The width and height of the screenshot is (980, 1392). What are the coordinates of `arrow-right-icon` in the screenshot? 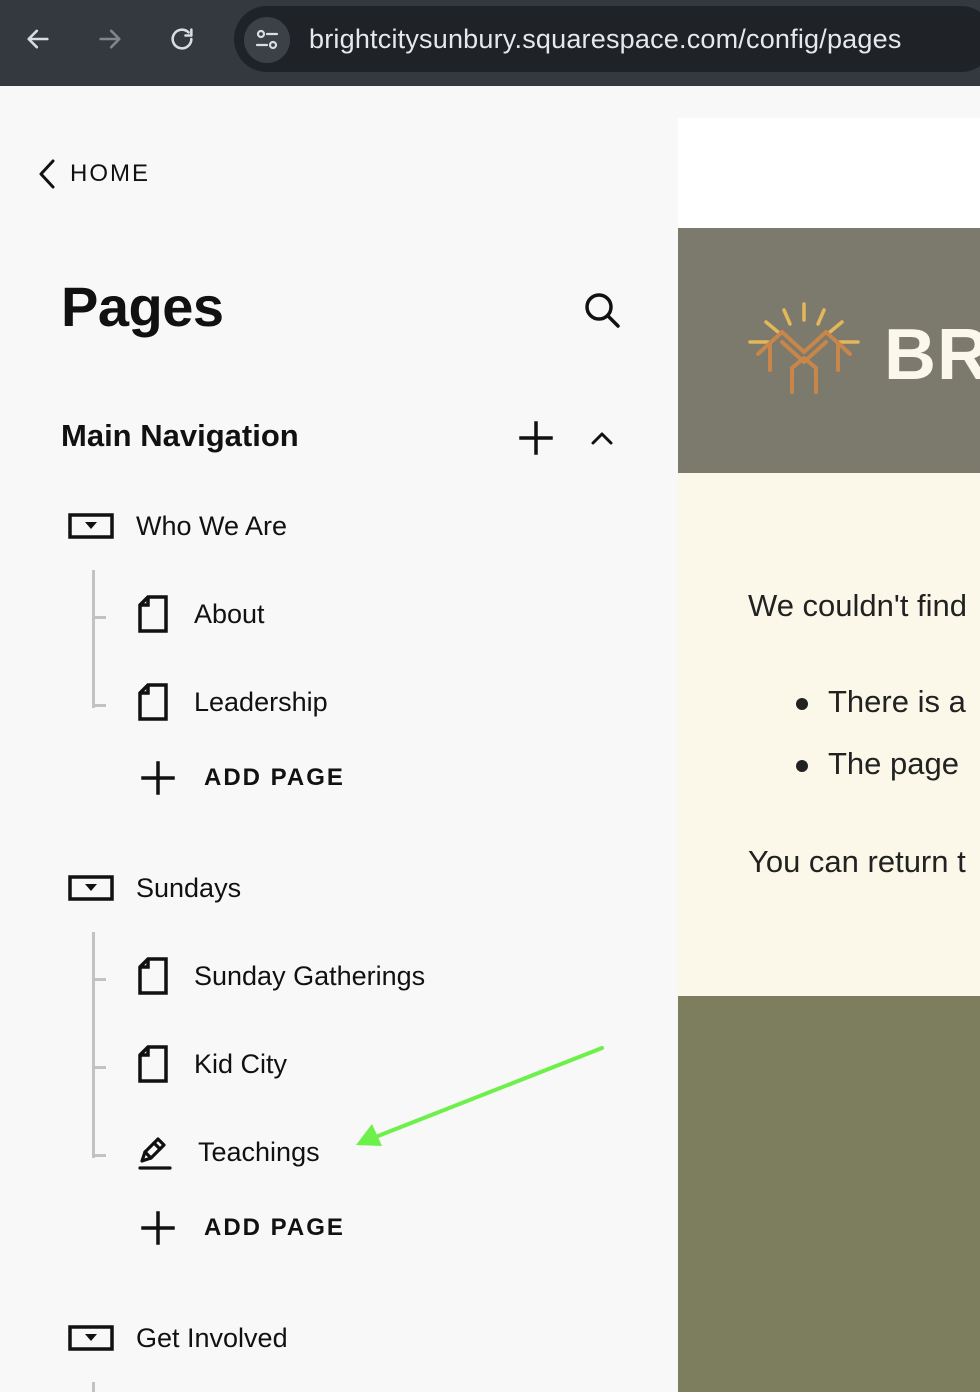 It's located at (110, 39).